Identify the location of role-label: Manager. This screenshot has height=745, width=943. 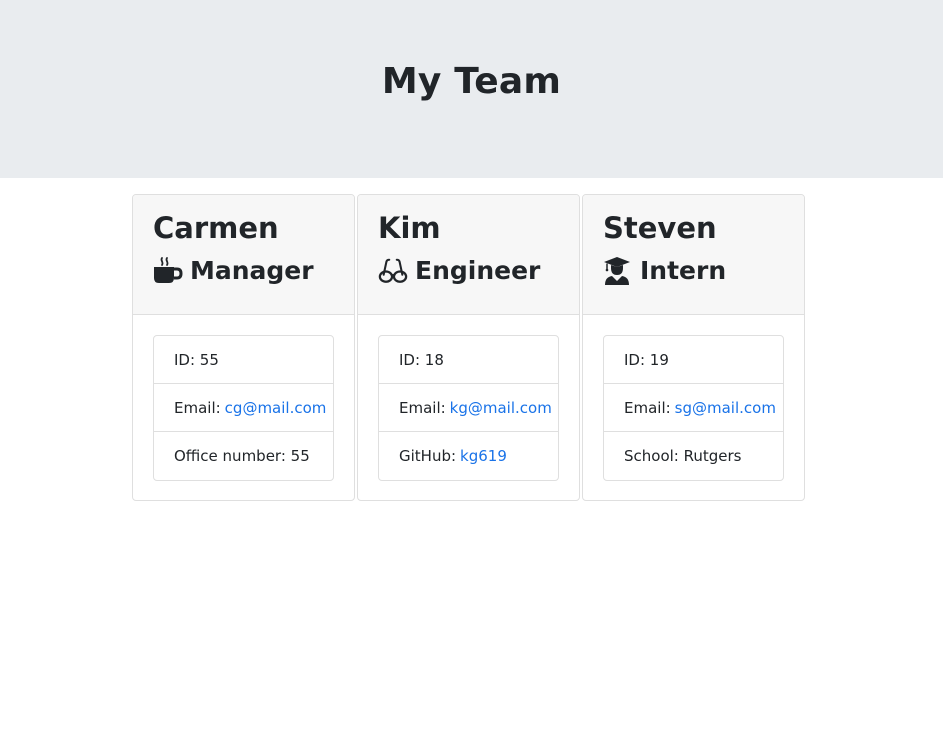
(252, 270).